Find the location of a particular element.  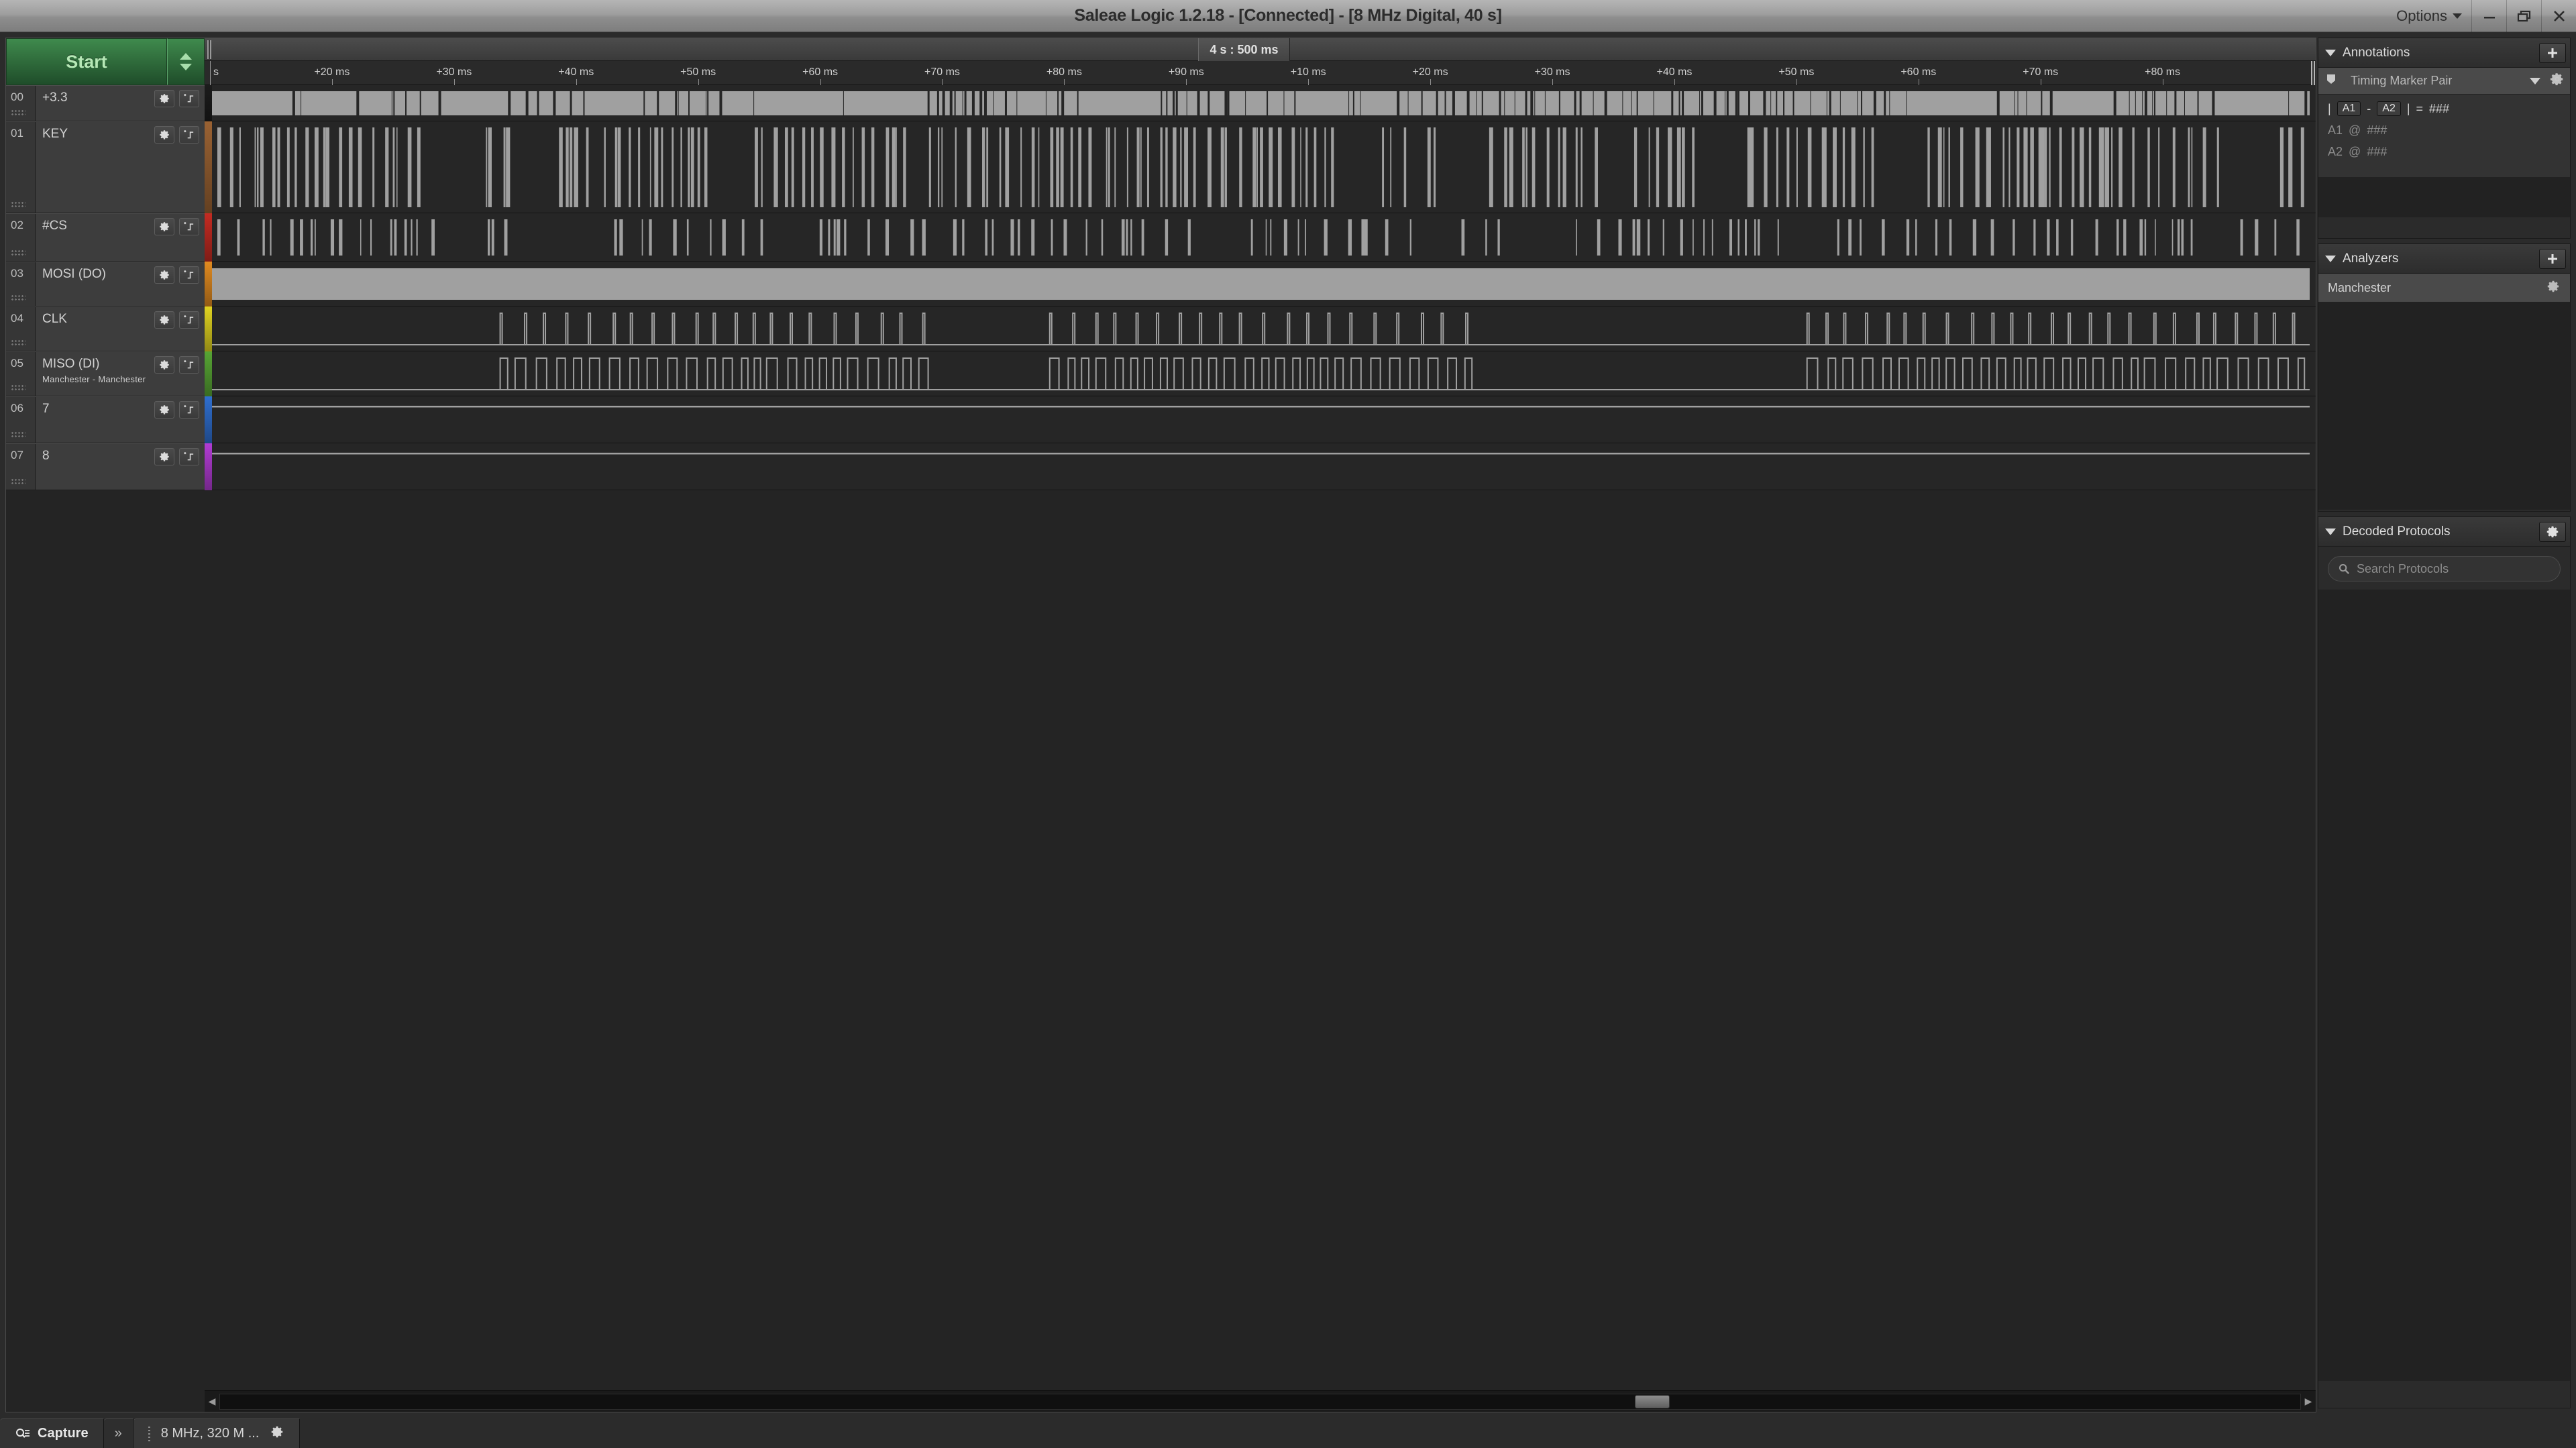

channel-buttons is located at coordinates (176, 320).